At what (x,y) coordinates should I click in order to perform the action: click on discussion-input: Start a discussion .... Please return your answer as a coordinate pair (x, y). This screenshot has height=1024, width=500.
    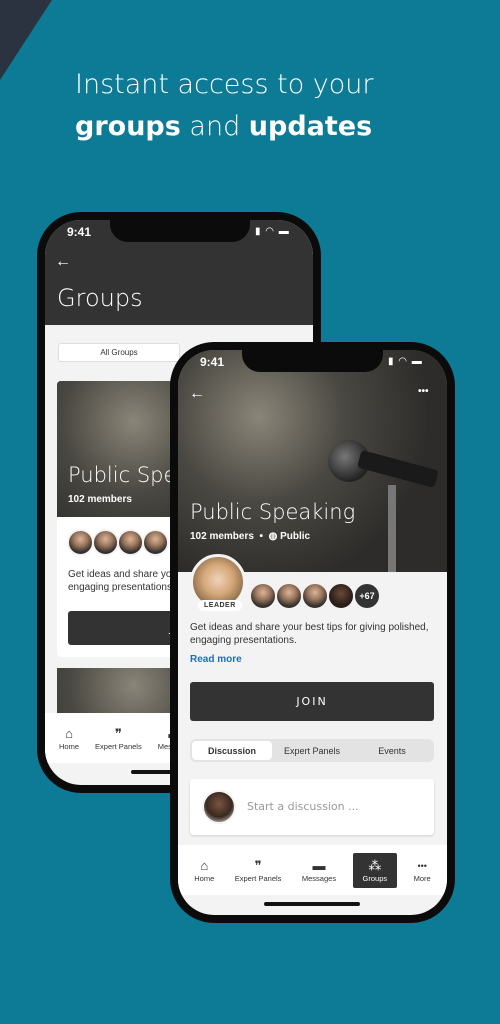
    Looking at the image, I should click on (303, 806).